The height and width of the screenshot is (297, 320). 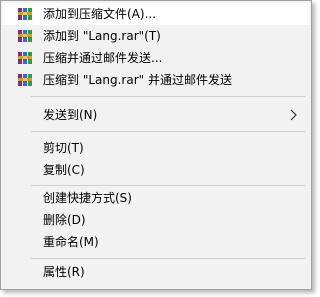 What do you see at coordinates (156, 115) in the screenshot?
I see `menu-item-send-to: 发送到(N)` at bounding box center [156, 115].